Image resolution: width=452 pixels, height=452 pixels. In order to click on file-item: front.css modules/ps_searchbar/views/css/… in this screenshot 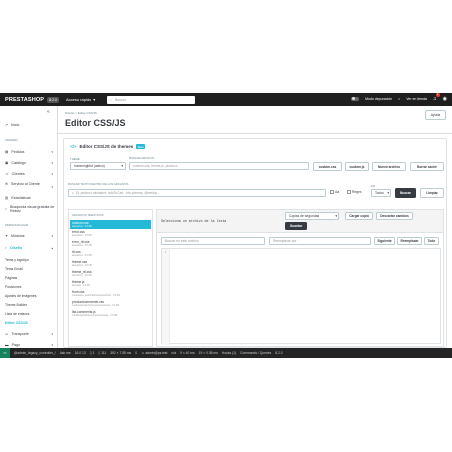, I will do `click(96, 293)`.